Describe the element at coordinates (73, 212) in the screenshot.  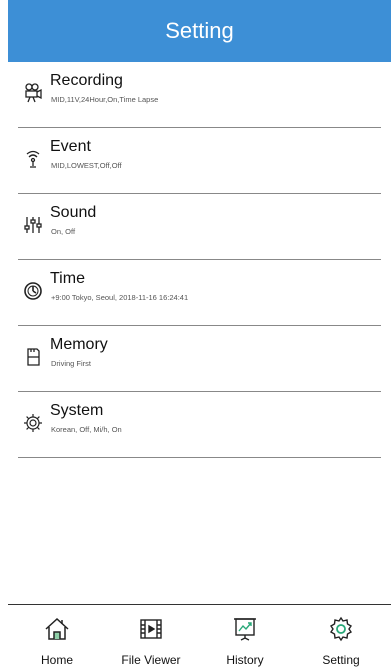
I see `setting-title: Sound` at that location.